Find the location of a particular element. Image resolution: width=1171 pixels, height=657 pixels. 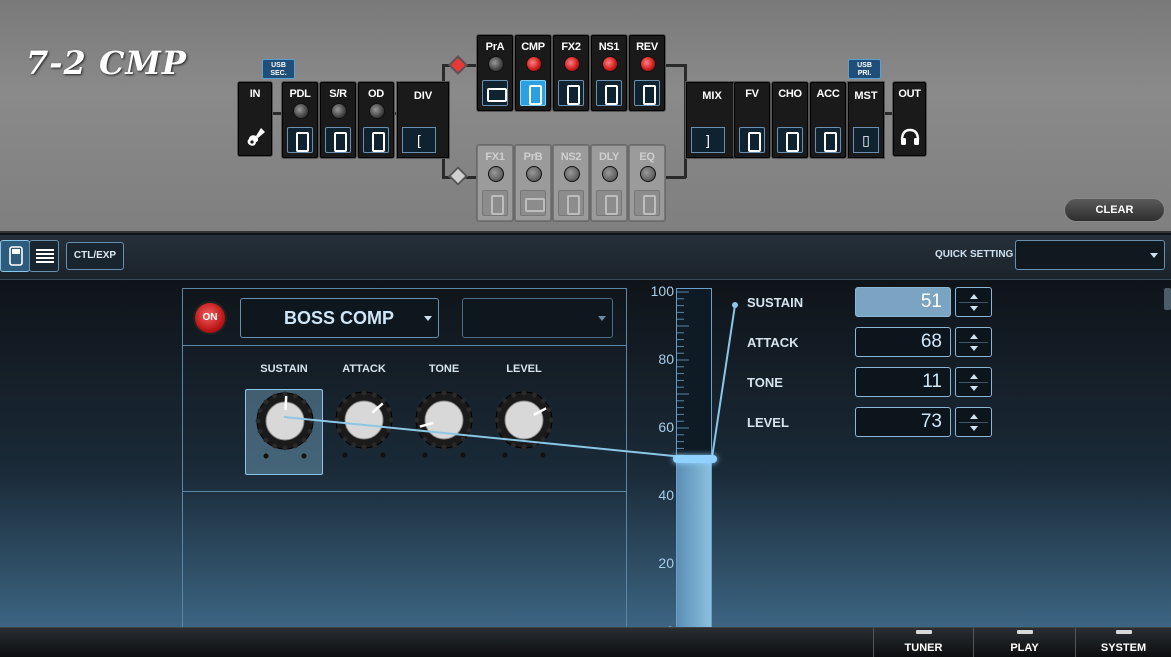

param-stepper-level is located at coordinates (973, 422).